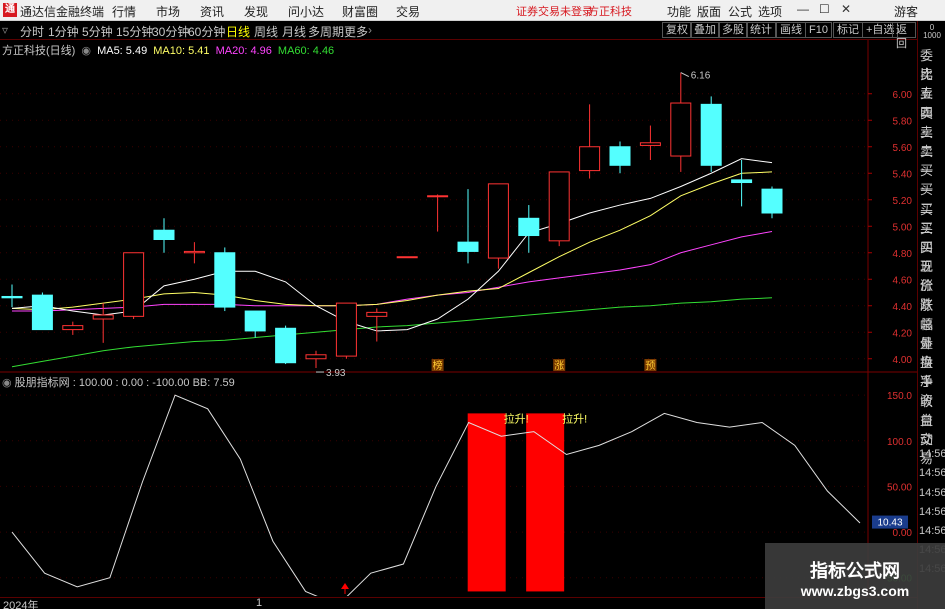 The image size is (945, 609). Describe the element at coordinates (903, 360) in the screenshot. I see `y-tick-label: 4.00` at that location.